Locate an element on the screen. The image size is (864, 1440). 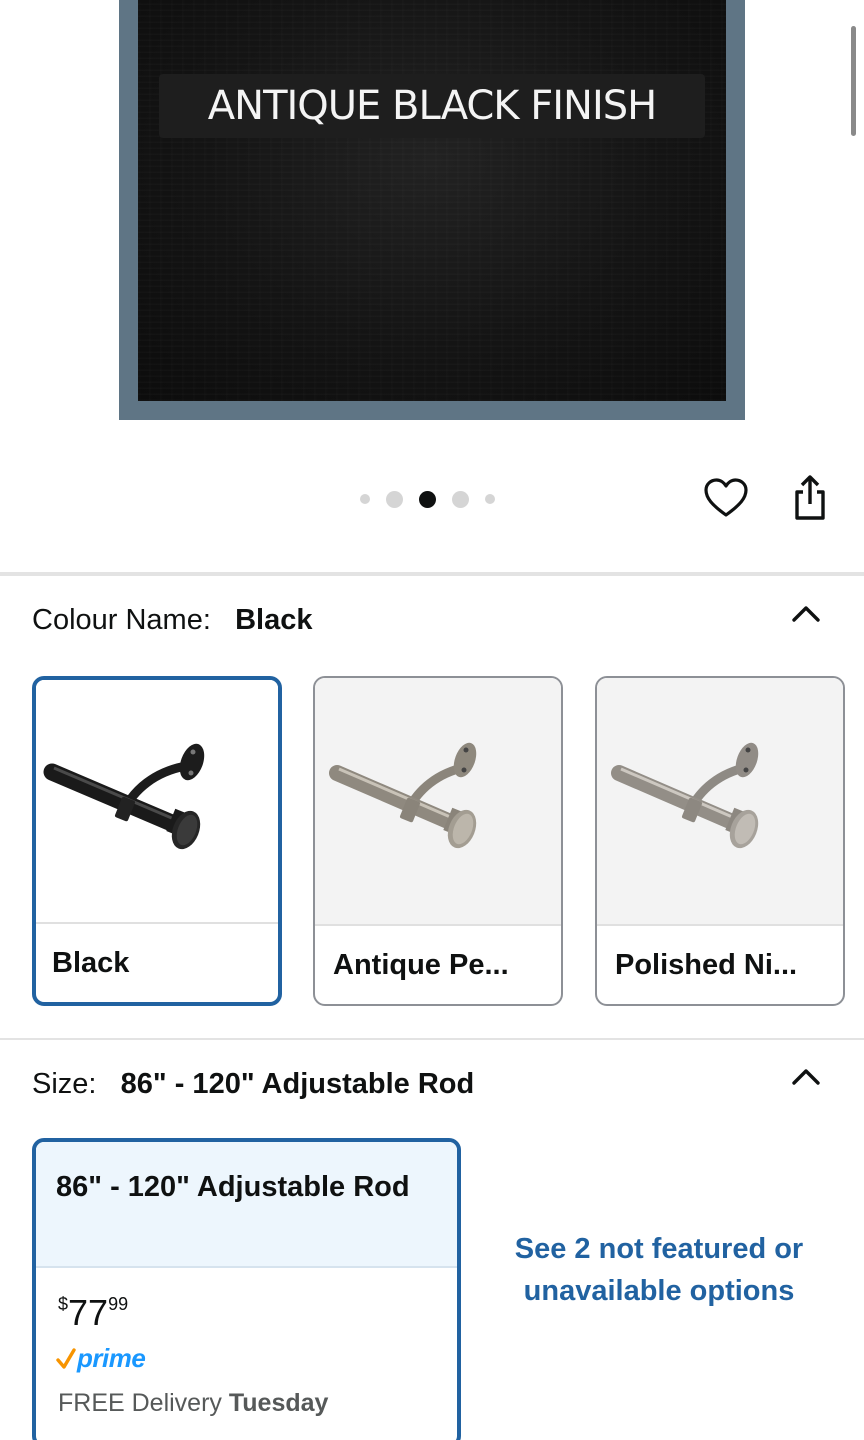
scrollbar is located at coordinates (853, 81).